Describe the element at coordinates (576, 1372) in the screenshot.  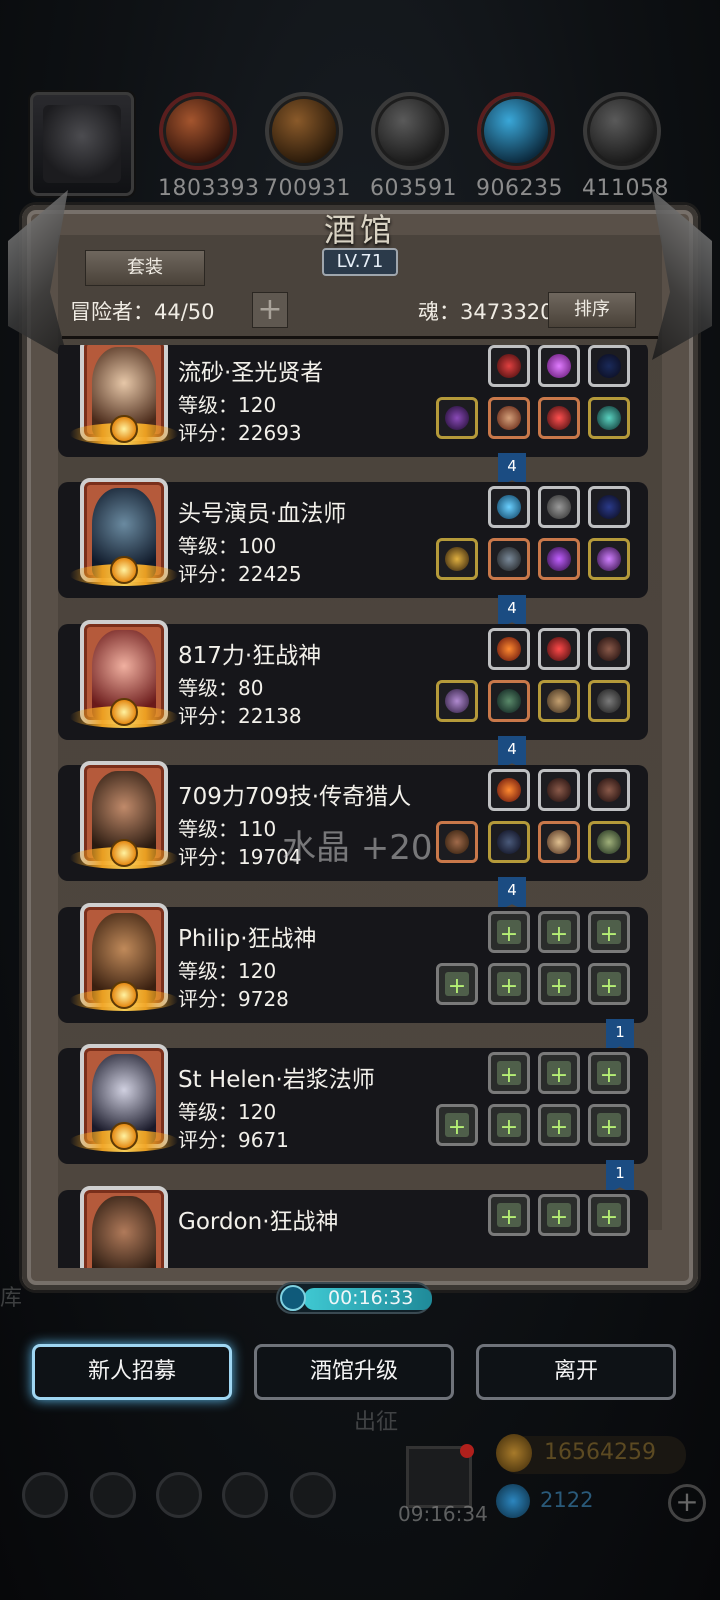
I see `leave-button: 离开` at that location.